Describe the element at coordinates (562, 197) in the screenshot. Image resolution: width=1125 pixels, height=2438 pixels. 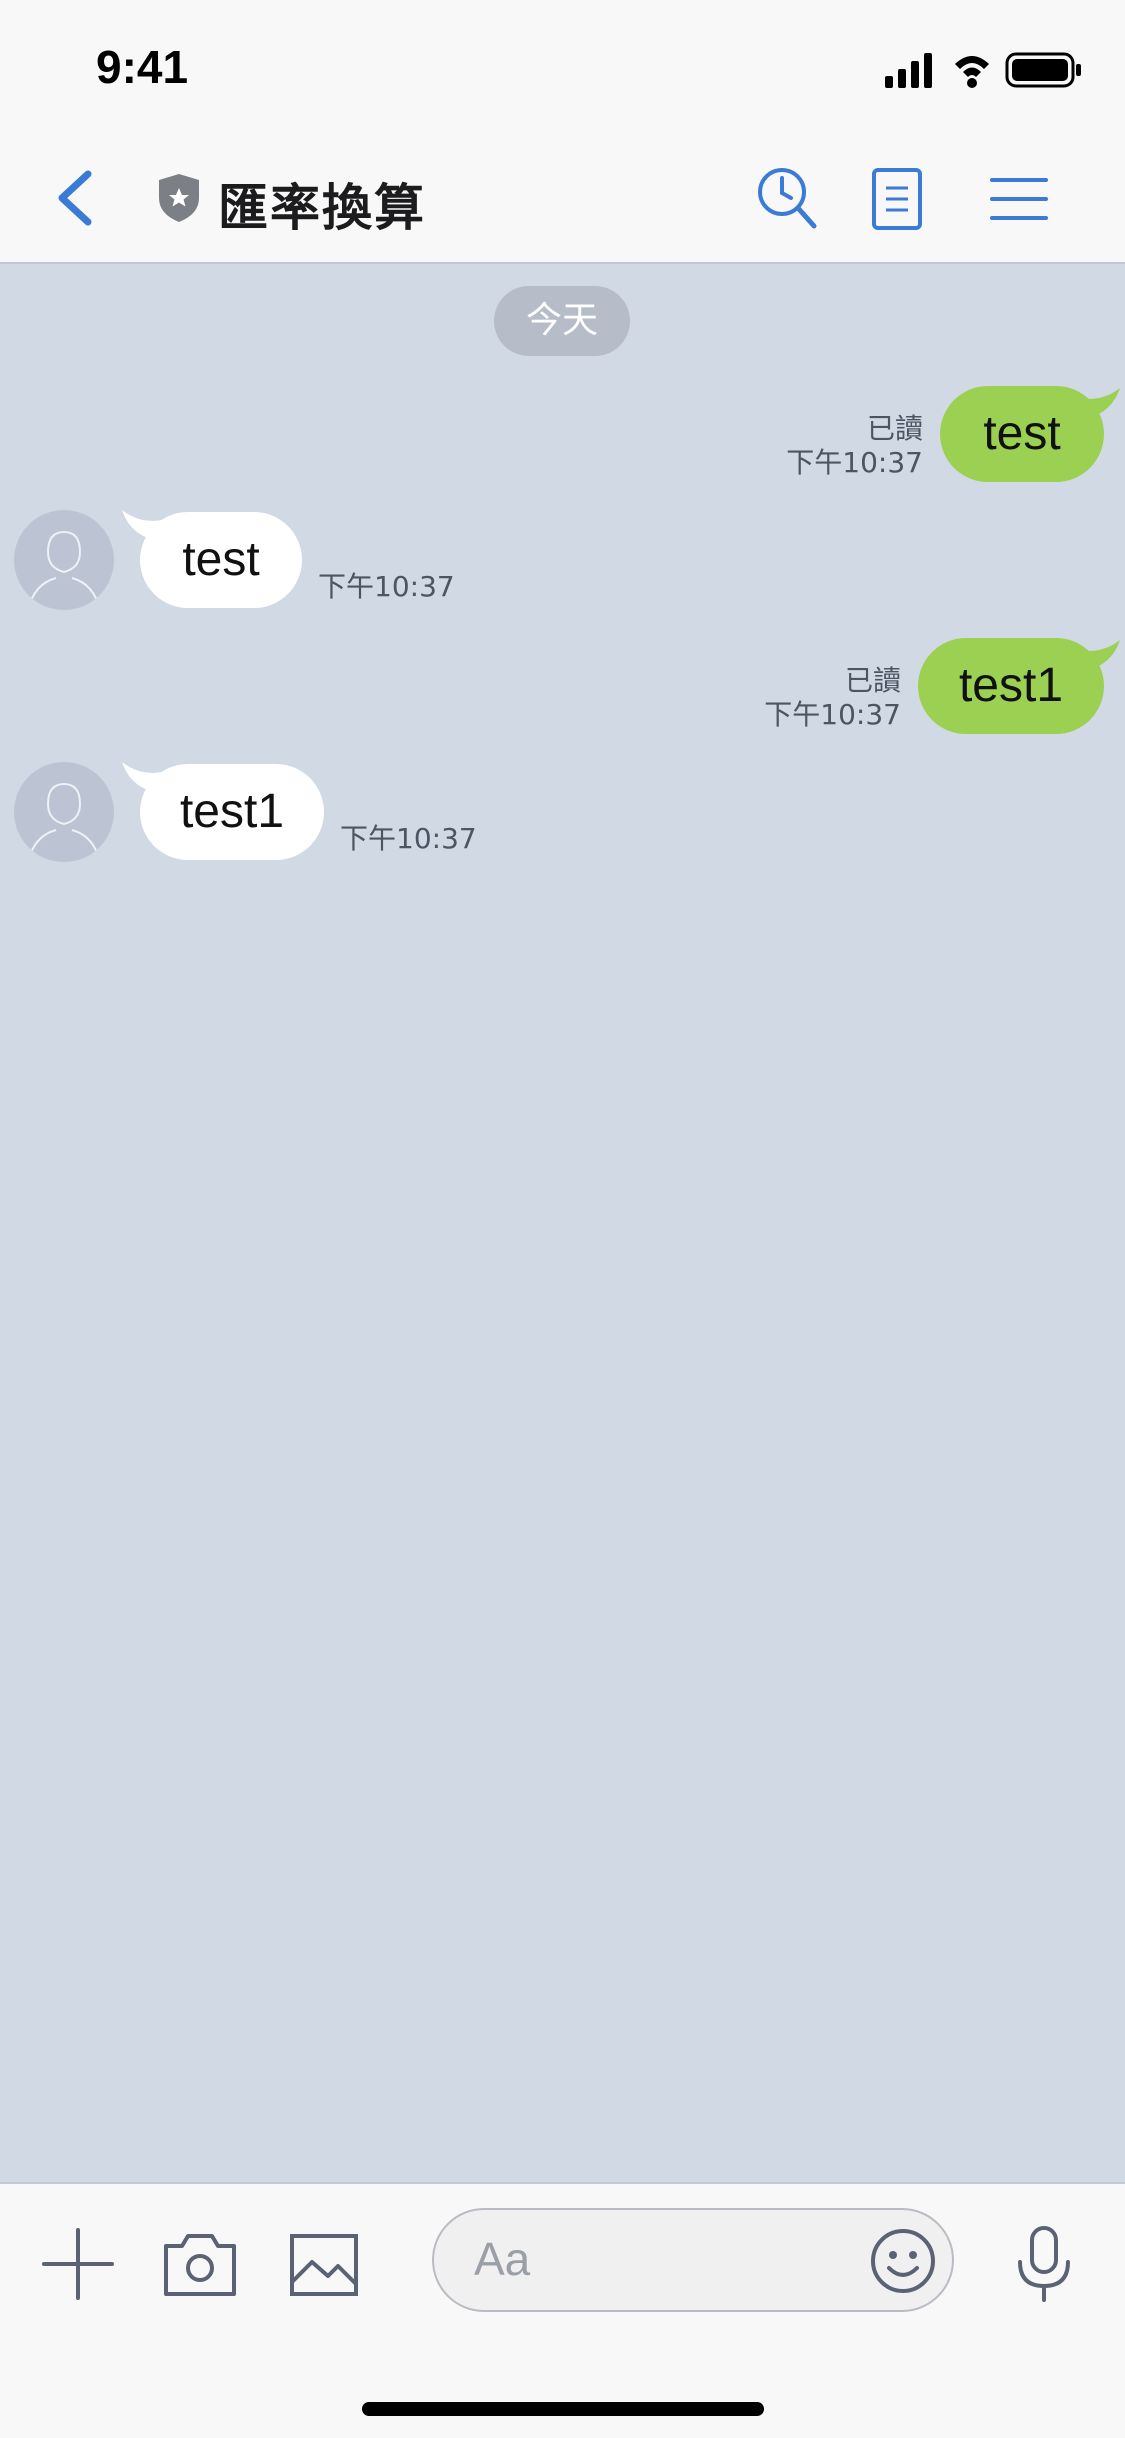
I see `chat-header: 匯率換算` at that location.